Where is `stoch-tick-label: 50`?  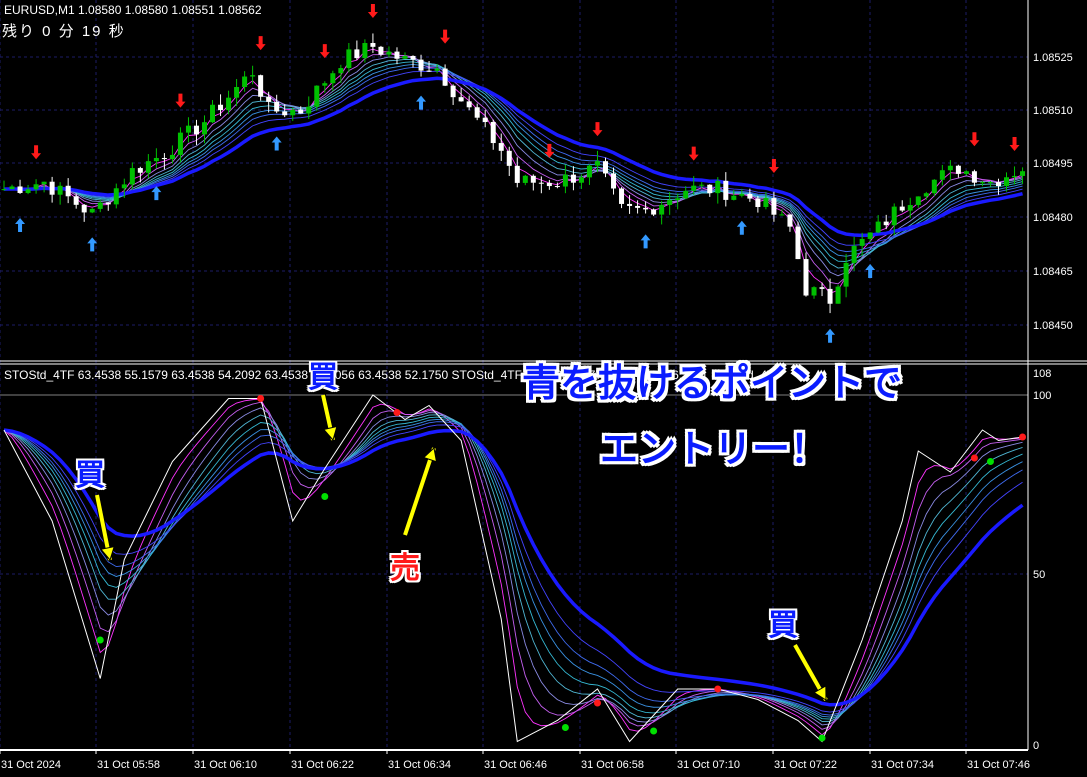 stoch-tick-label: 50 is located at coordinates (1039, 575).